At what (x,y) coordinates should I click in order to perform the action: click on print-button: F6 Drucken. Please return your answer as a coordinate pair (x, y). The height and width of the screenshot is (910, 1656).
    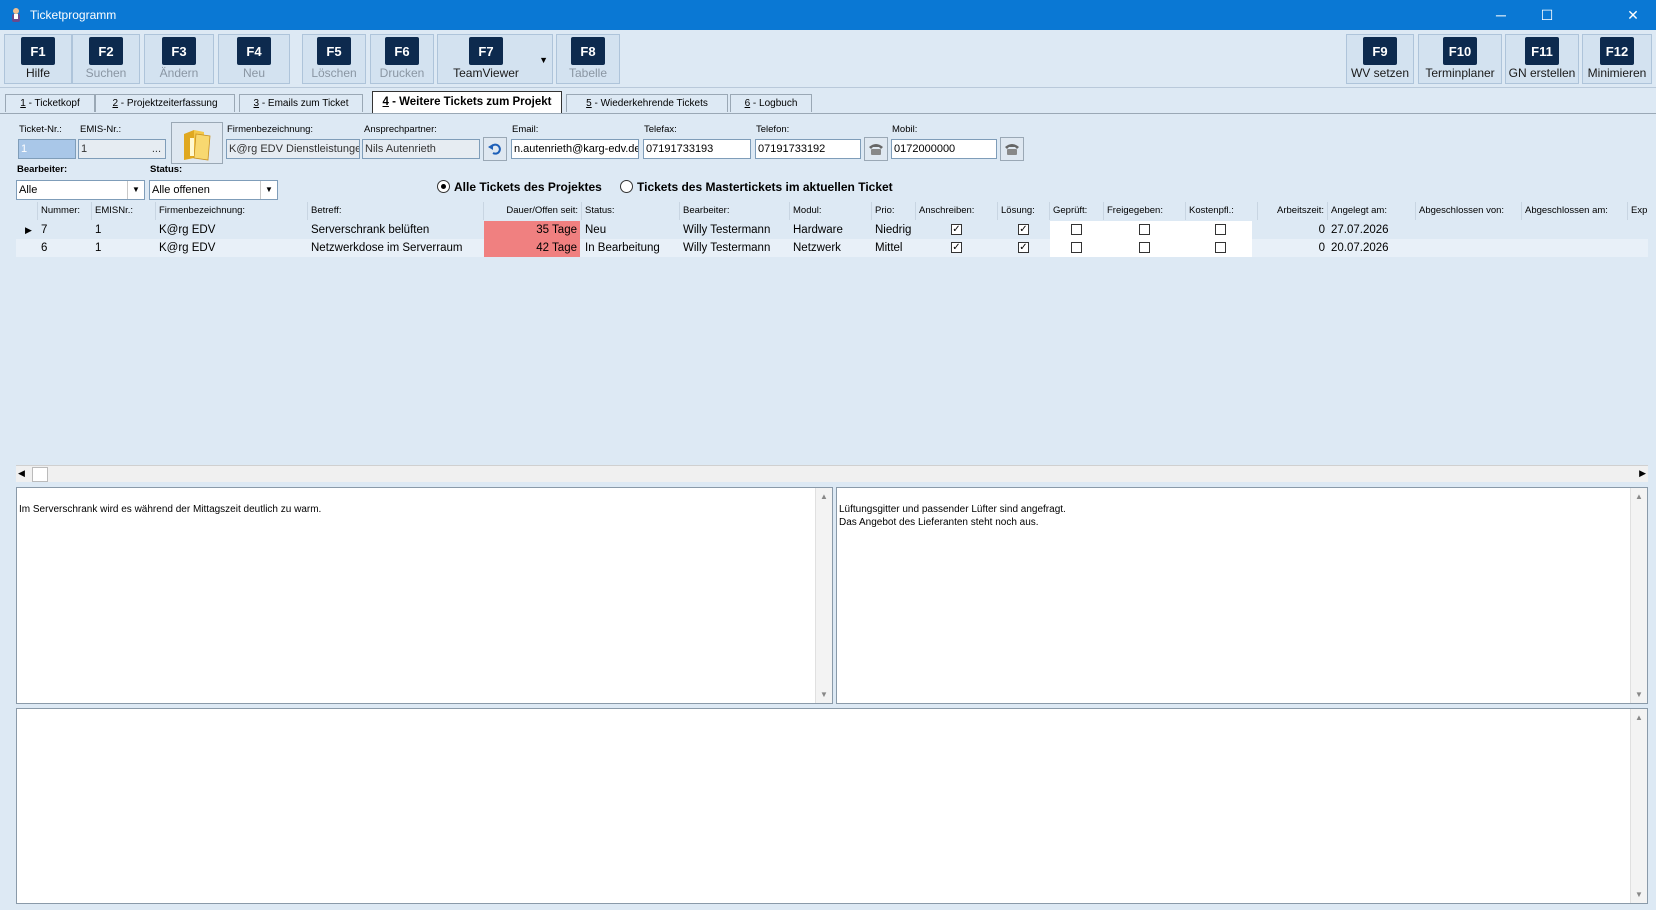
    Looking at the image, I should click on (402, 59).